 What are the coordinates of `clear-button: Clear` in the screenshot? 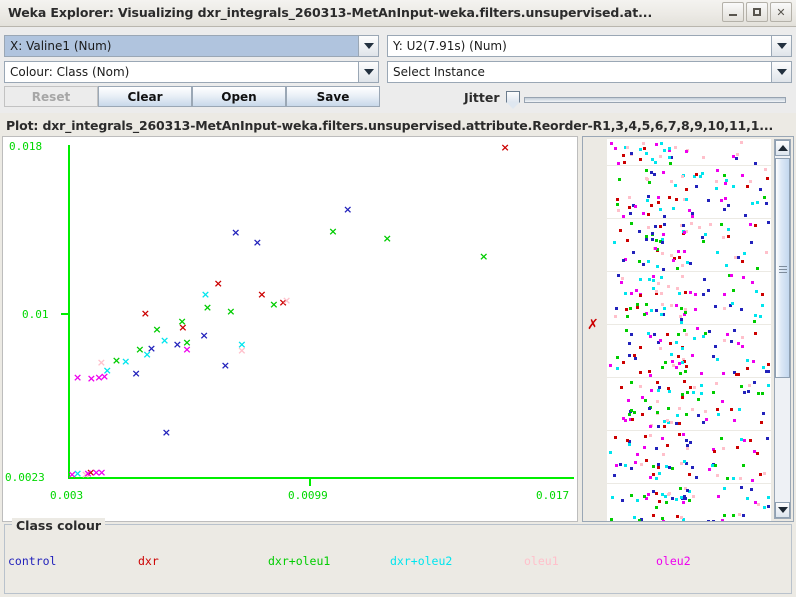 It's located at (145, 96).